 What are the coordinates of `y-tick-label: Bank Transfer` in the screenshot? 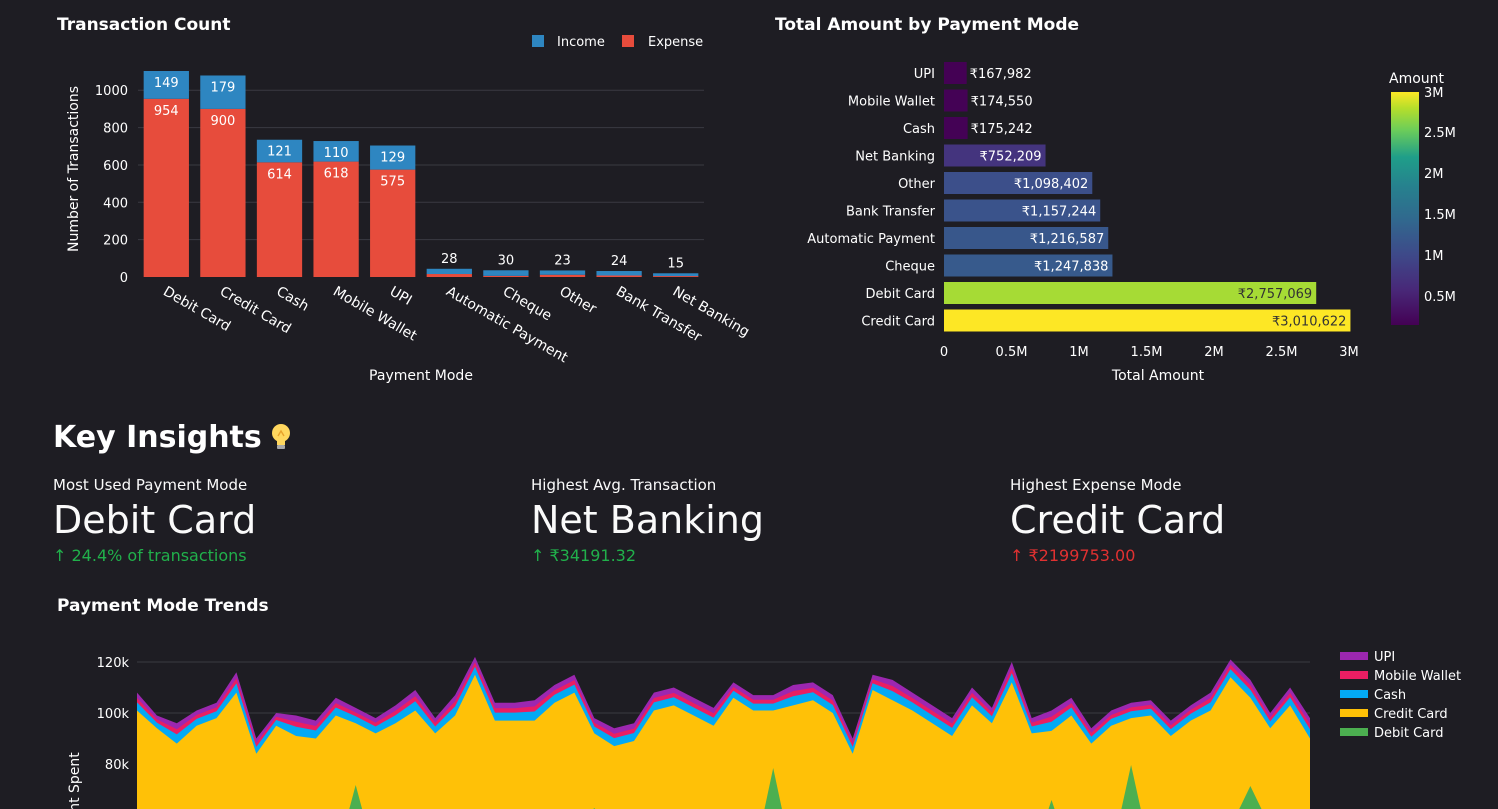 It's located at (891, 212).